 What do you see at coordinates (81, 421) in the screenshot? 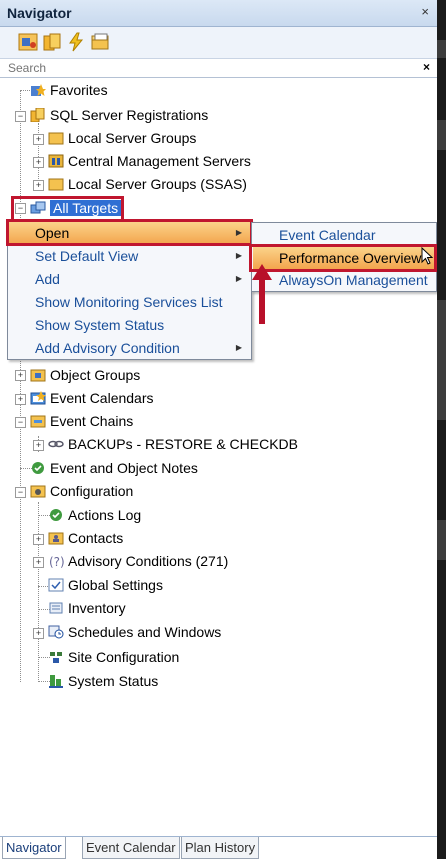
I see `tree-item-event-chains: Event Chains` at bounding box center [81, 421].